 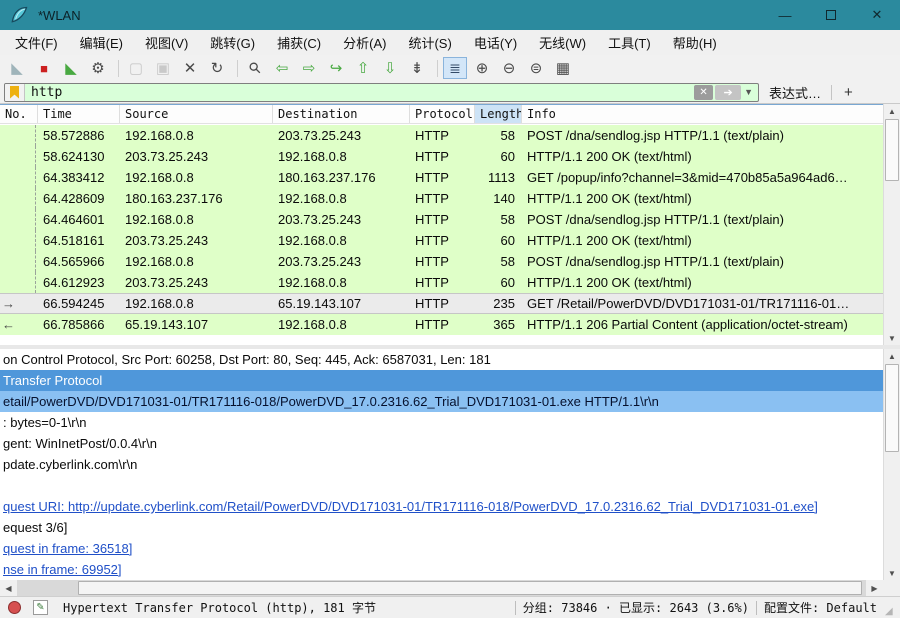 What do you see at coordinates (15, 92) in the screenshot?
I see `filter-bookmark-button` at bounding box center [15, 92].